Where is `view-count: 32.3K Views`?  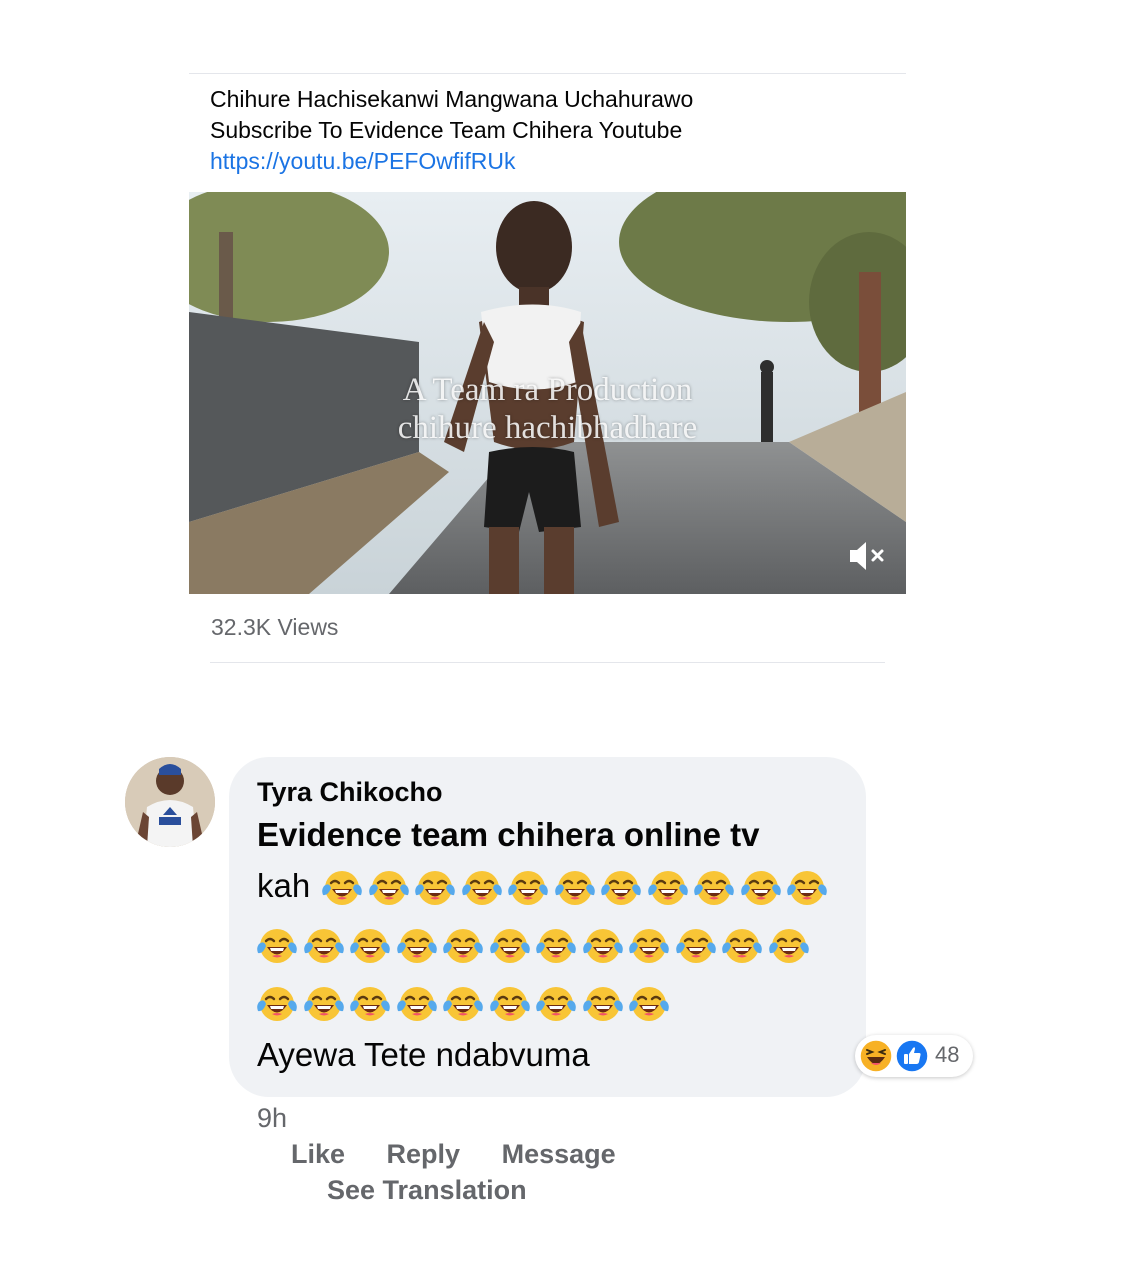
view-count: 32.3K Views is located at coordinates (275, 627).